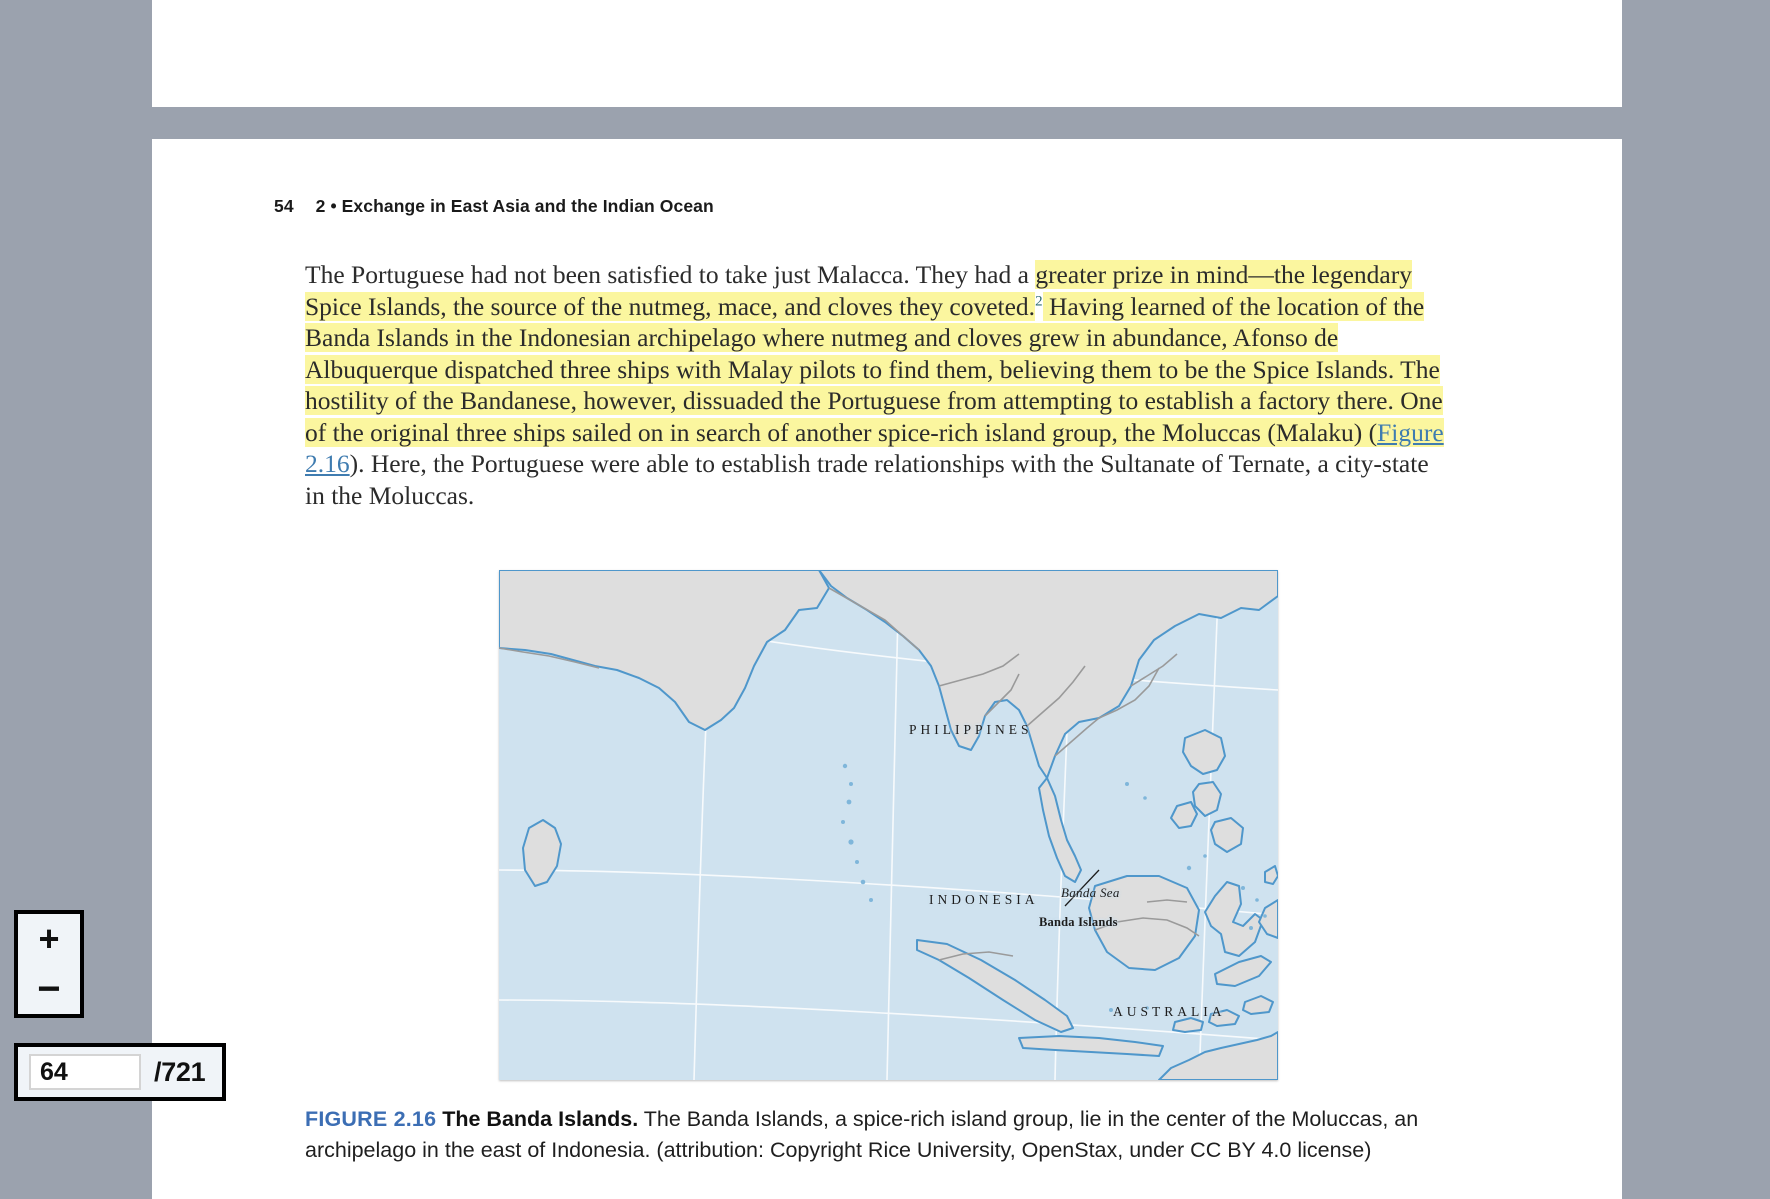 The height and width of the screenshot is (1199, 1770). Describe the element at coordinates (971, 729) in the screenshot. I see `map-label-philippines: PHILIPPINES` at that location.